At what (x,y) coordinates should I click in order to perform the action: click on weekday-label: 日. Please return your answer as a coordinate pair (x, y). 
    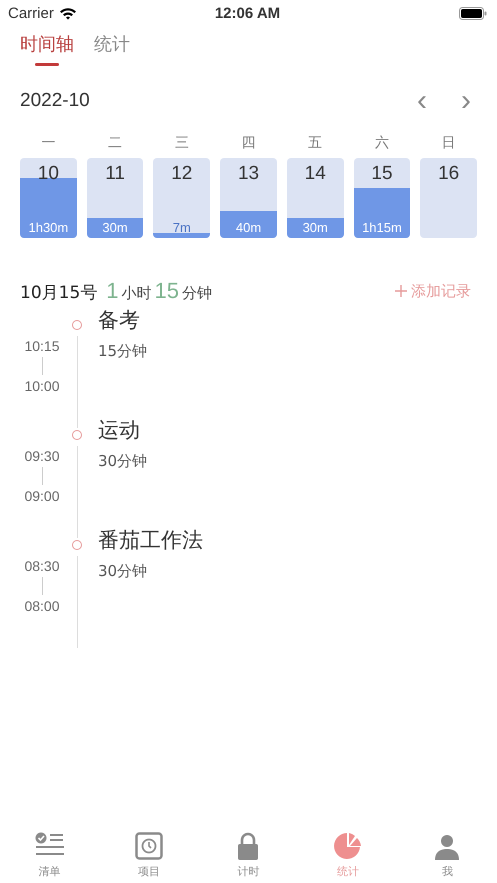
    Looking at the image, I should click on (449, 143).